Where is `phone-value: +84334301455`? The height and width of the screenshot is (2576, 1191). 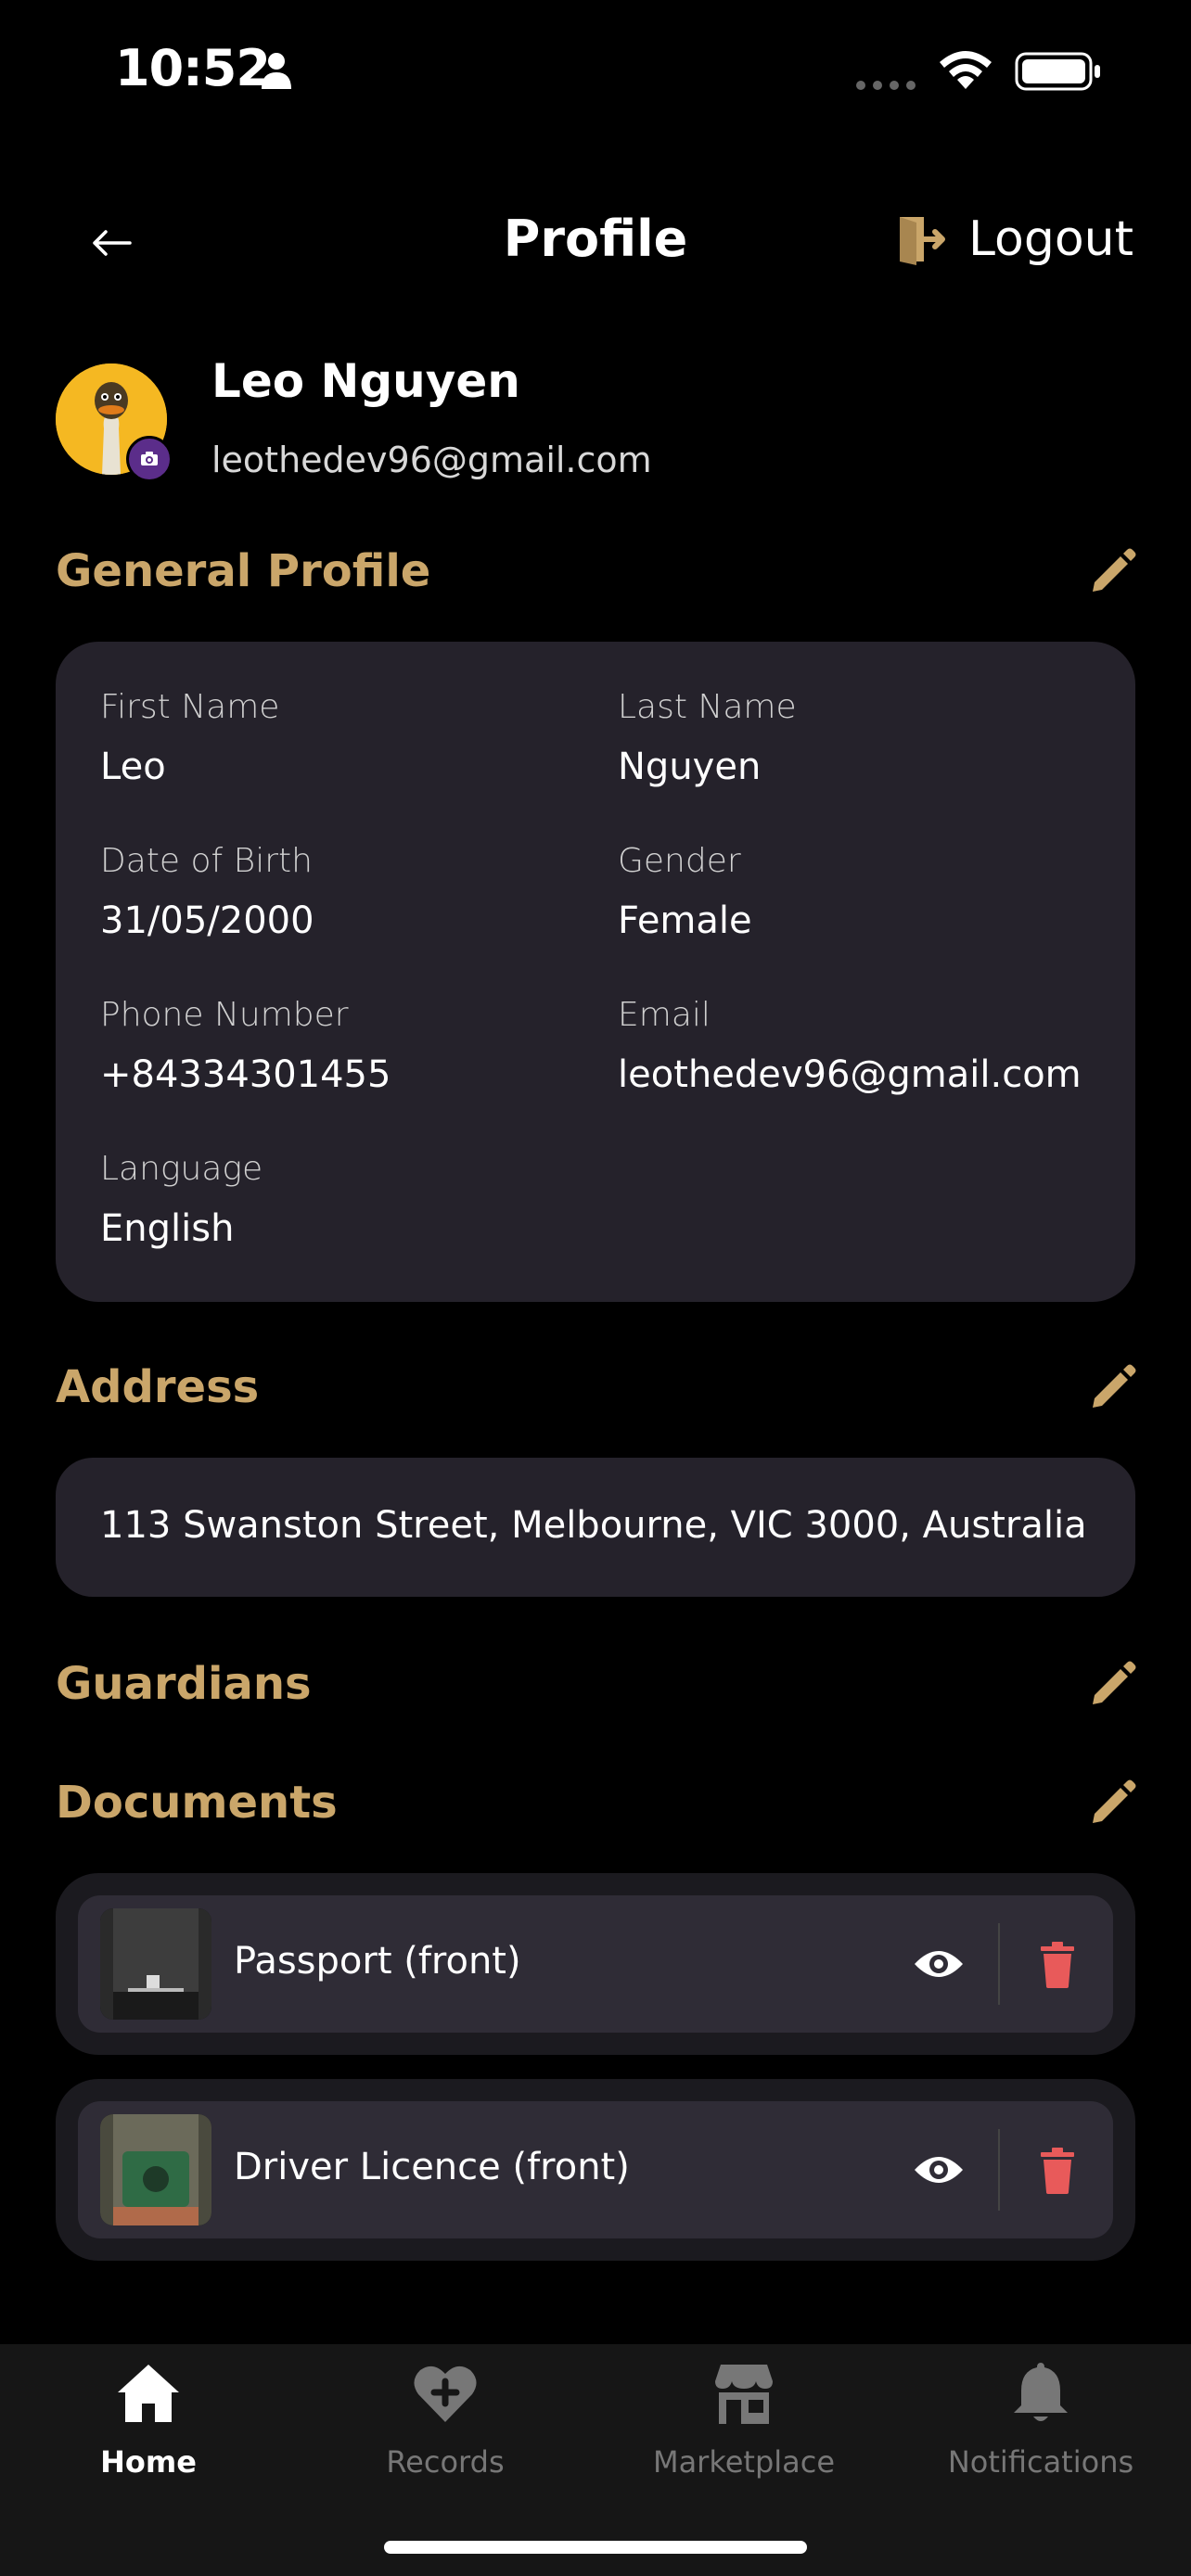 phone-value: +84334301455 is located at coordinates (246, 1075).